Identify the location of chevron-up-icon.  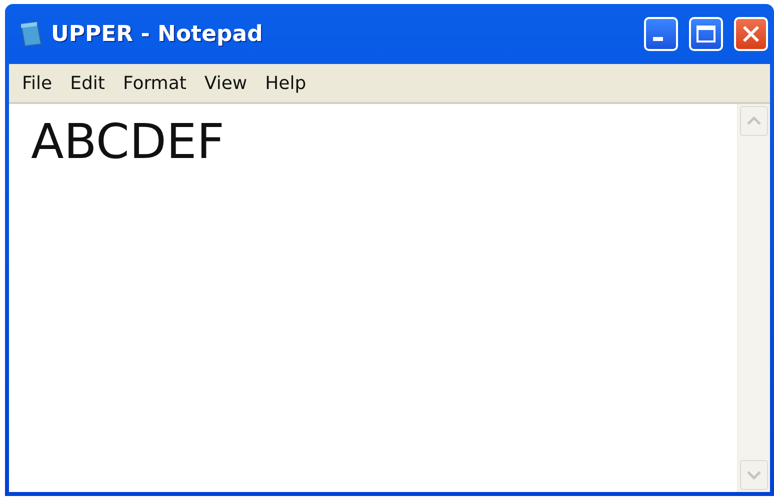
(754, 121).